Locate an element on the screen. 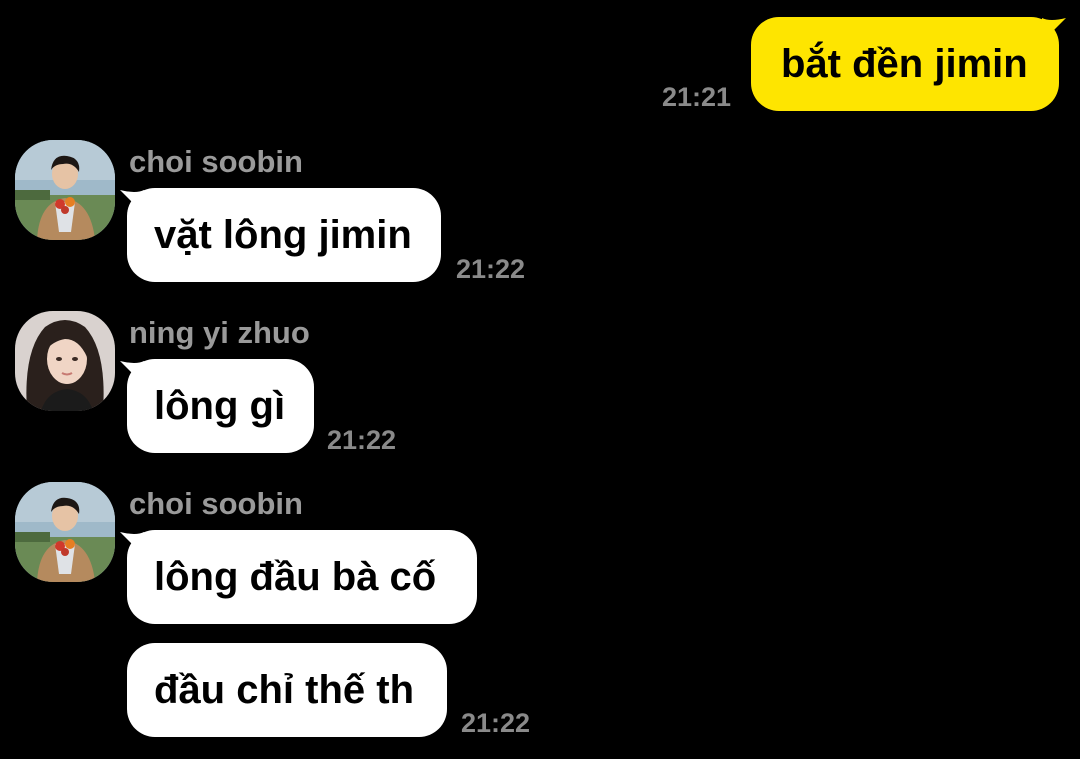 Image resolution: width=1080 pixels, height=759 pixels. chat-bubble-incoming: đầu chỉ thế th is located at coordinates (287, 690).